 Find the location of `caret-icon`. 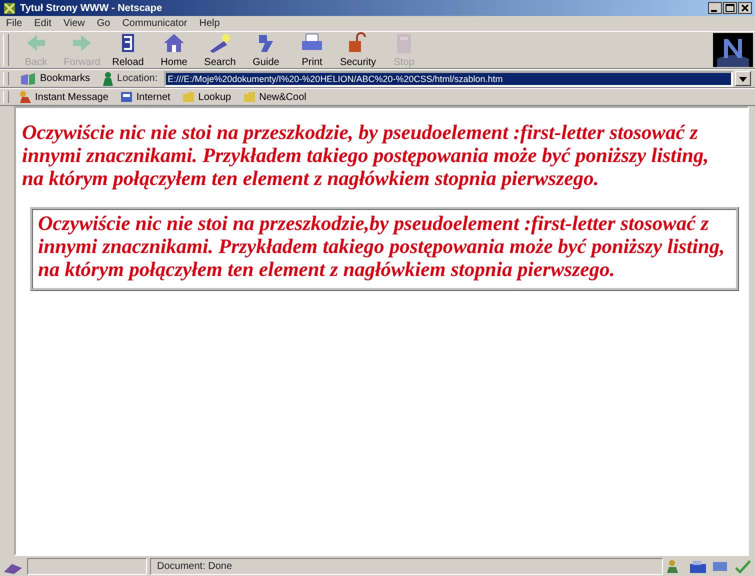

caret-icon is located at coordinates (743, 79).